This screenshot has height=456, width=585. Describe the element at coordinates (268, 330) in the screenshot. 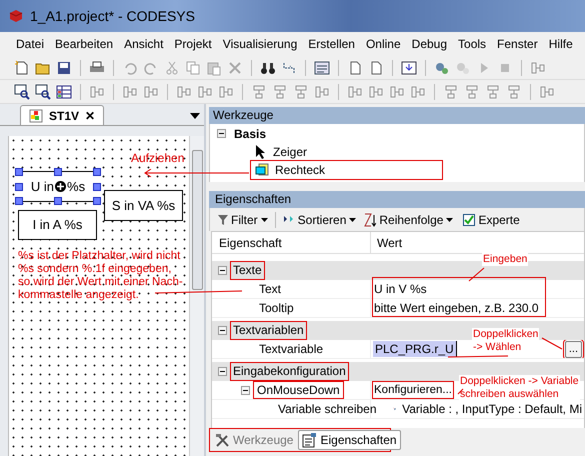

I see `group-label: Textvariablen` at that location.